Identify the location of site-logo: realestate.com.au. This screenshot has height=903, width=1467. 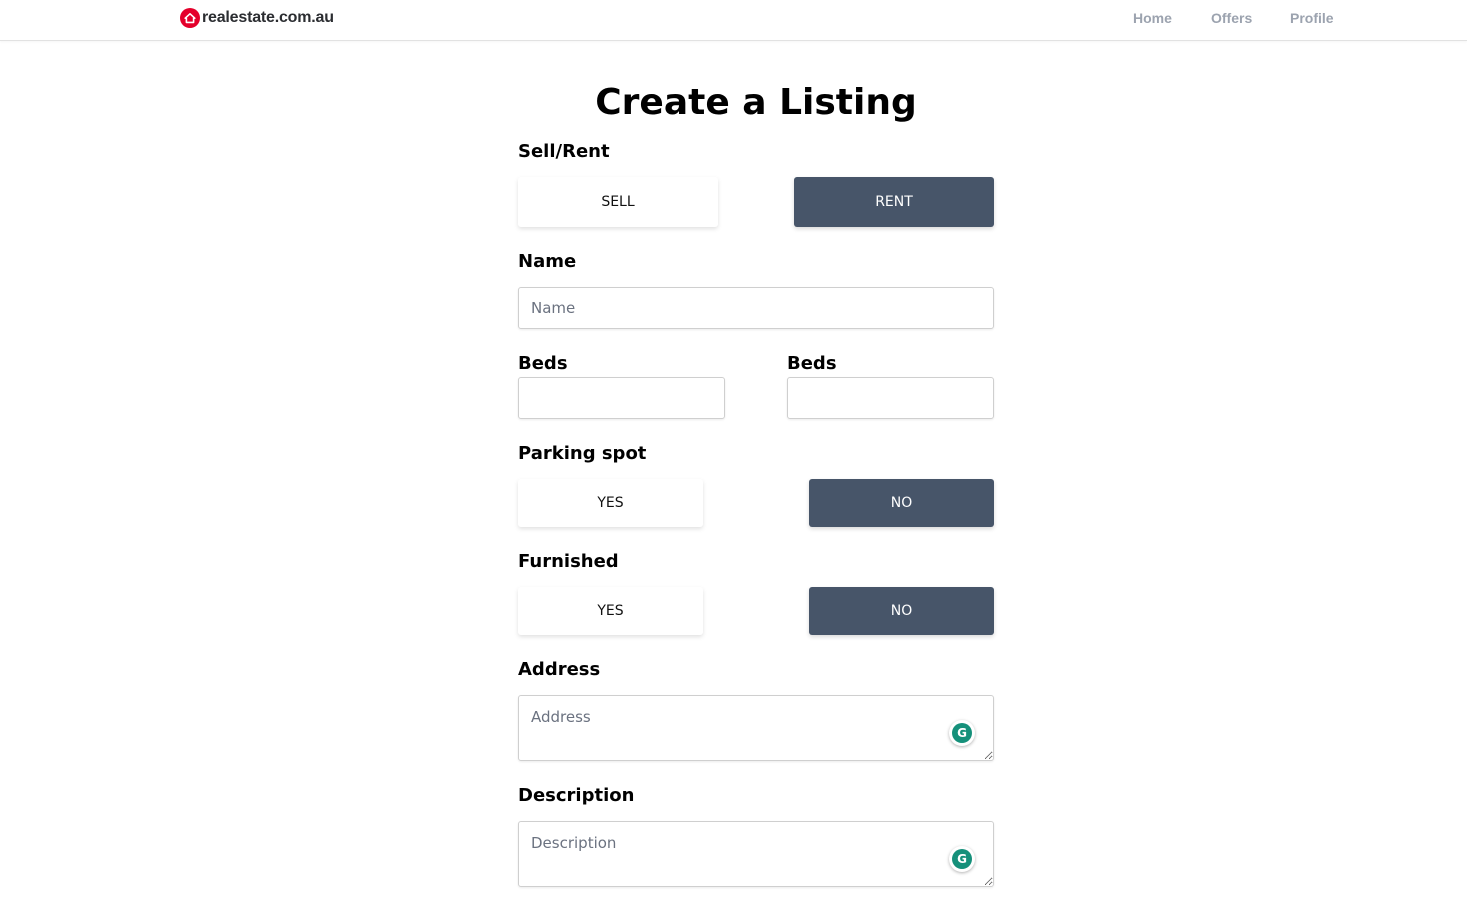
(257, 18).